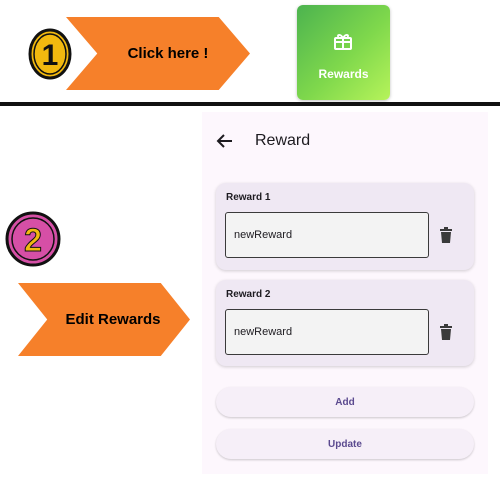 The height and width of the screenshot is (500, 500). What do you see at coordinates (327, 332) in the screenshot?
I see `reward-2-input` at bounding box center [327, 332].